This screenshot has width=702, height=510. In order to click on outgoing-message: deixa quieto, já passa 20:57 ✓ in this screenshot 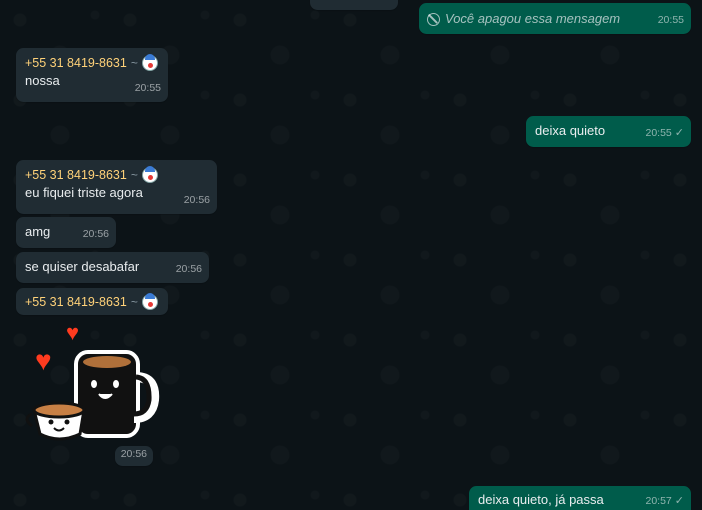, I will do `click(580, 498)`.